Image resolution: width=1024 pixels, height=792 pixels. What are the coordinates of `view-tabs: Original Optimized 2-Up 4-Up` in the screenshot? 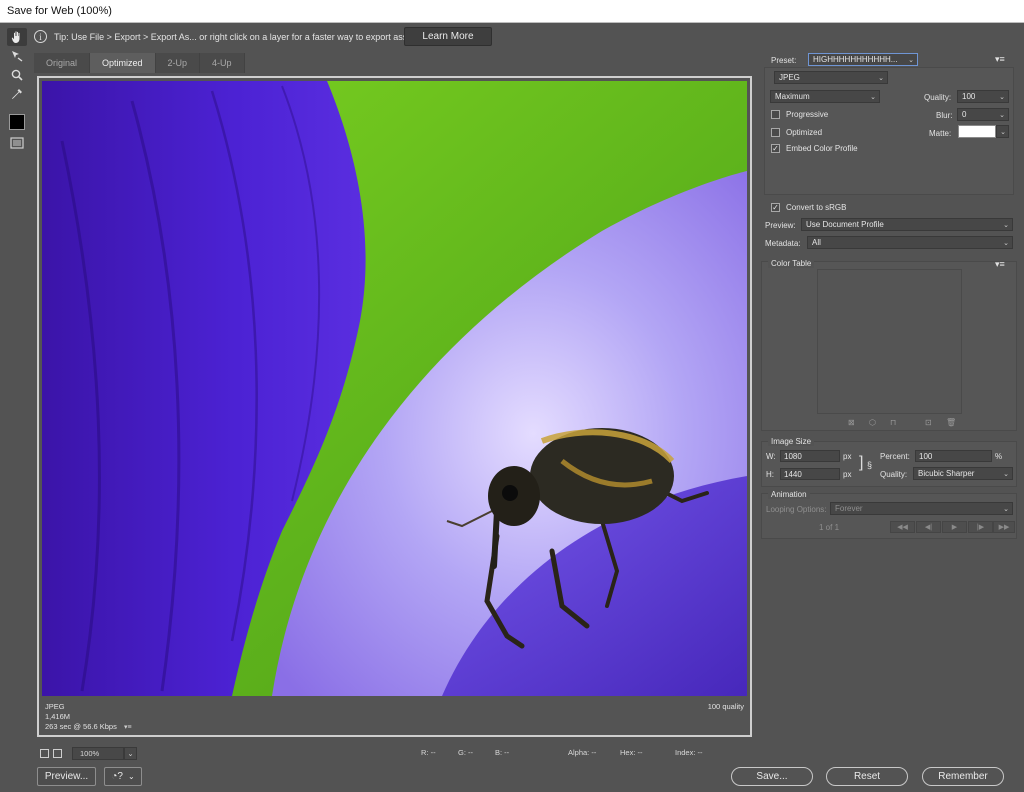 It's located at (139, 63).